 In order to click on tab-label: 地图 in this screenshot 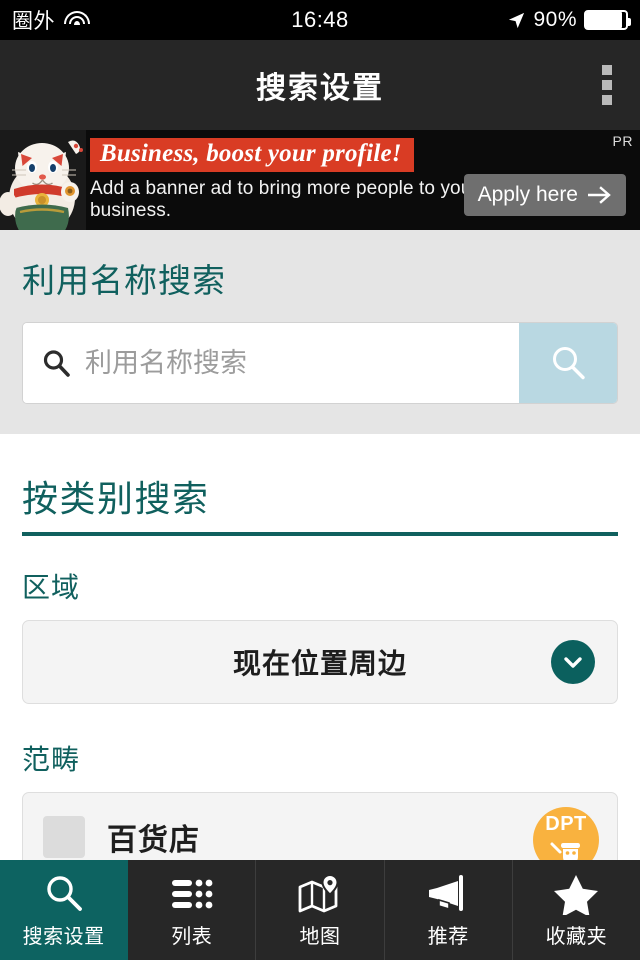, I will do `click(320, 936)`.